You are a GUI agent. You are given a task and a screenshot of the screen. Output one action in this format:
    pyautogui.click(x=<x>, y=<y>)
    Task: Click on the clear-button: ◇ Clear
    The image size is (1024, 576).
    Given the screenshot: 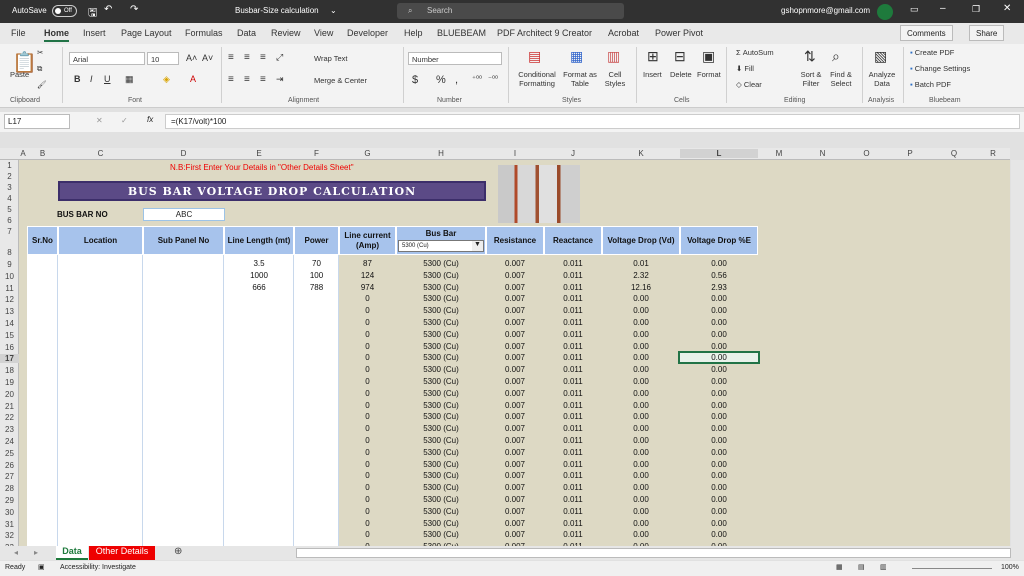 What is the action you would take?
    pyautogui.click(x=749, y=84)
    